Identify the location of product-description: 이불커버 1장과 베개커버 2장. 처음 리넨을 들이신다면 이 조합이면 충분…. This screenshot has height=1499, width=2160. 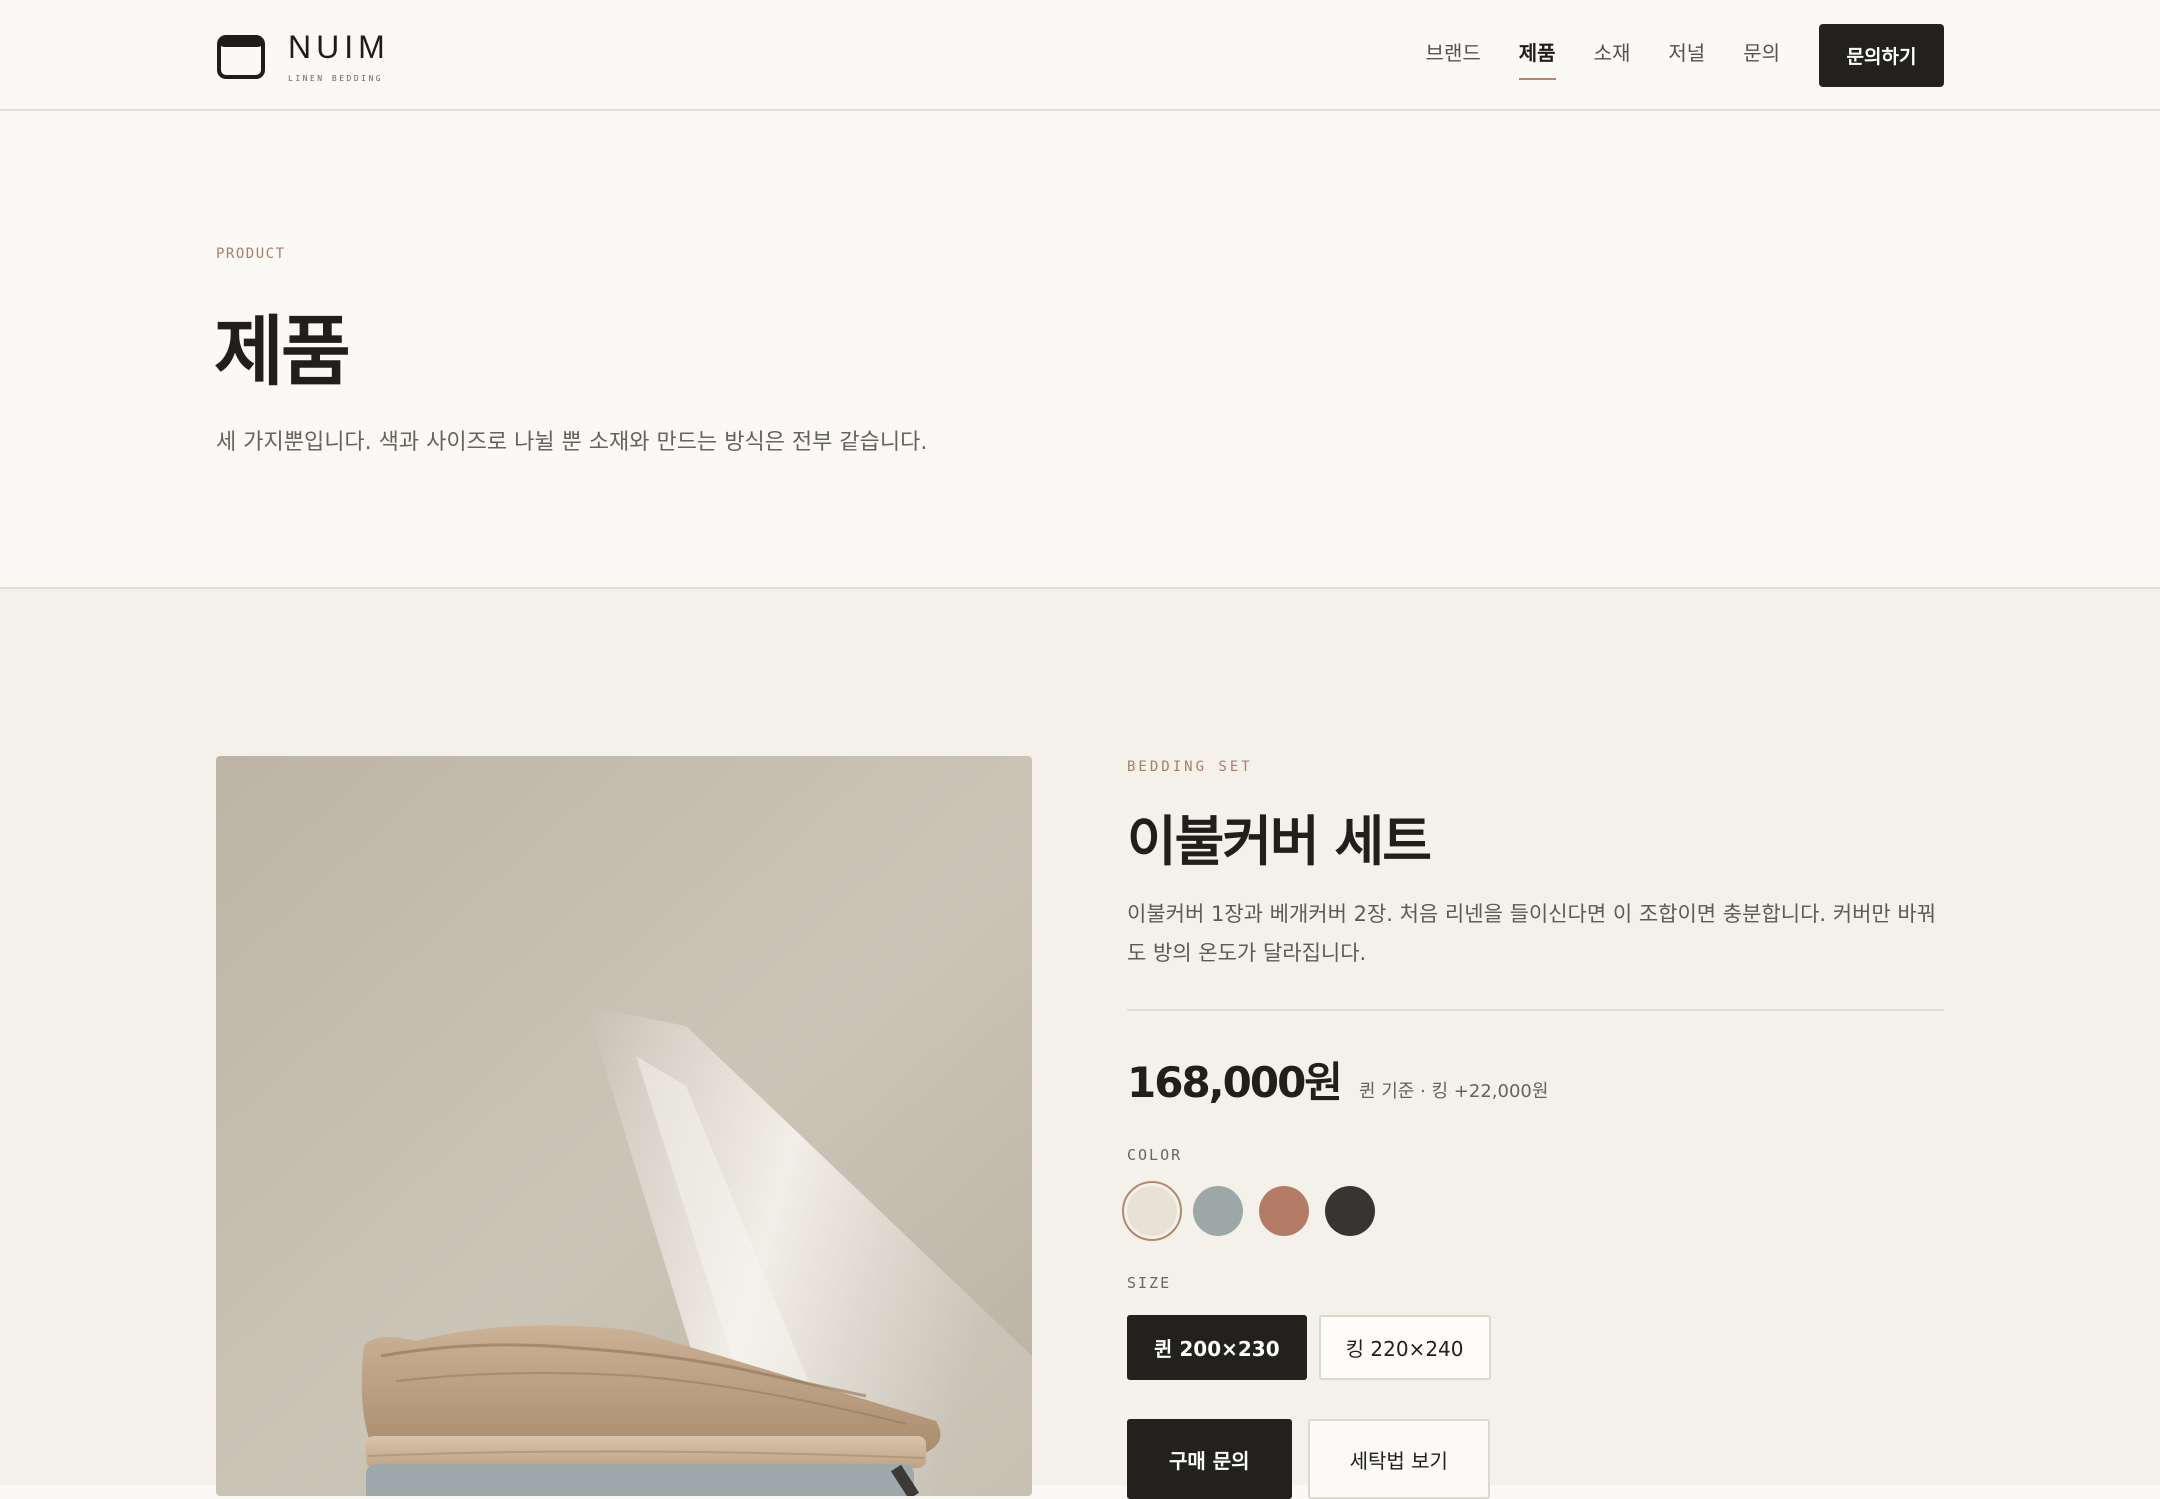
(1532, 933).